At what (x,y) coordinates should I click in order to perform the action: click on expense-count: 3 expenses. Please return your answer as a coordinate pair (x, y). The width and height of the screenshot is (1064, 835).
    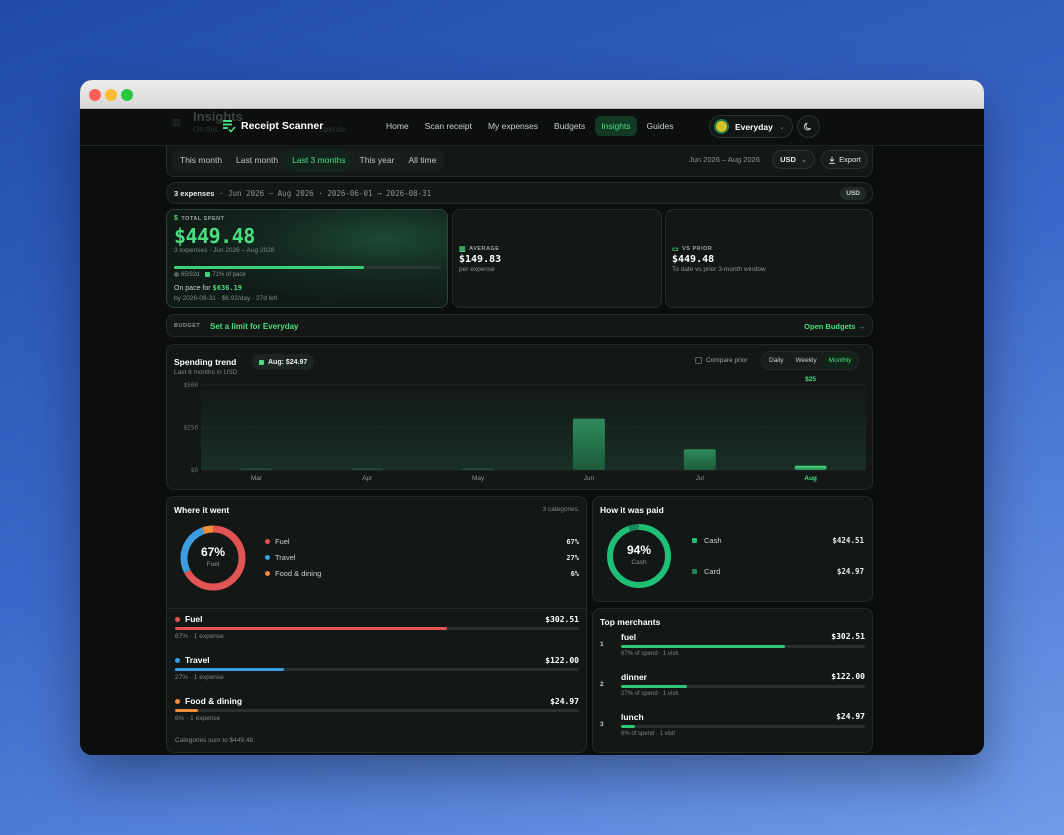
    Looking at the image, I should click on (194, 193).